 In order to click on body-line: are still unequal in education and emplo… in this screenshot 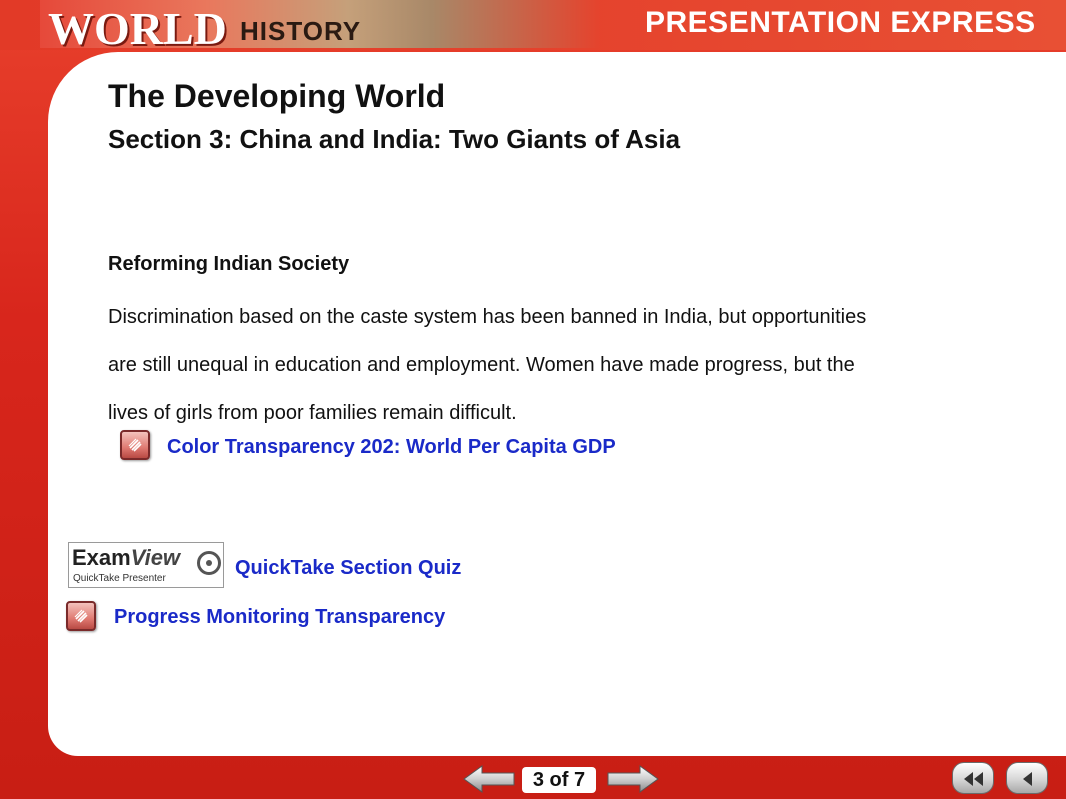, I will do `click(481, 365)`.